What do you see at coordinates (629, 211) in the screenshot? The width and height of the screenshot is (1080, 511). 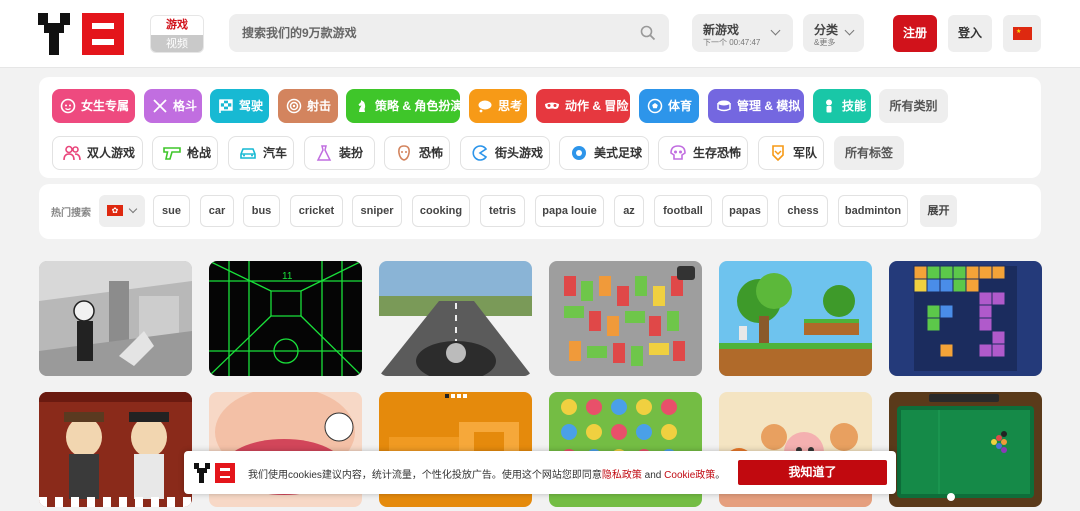 I see `keyword-az: az` at bounding box center [629, 211].